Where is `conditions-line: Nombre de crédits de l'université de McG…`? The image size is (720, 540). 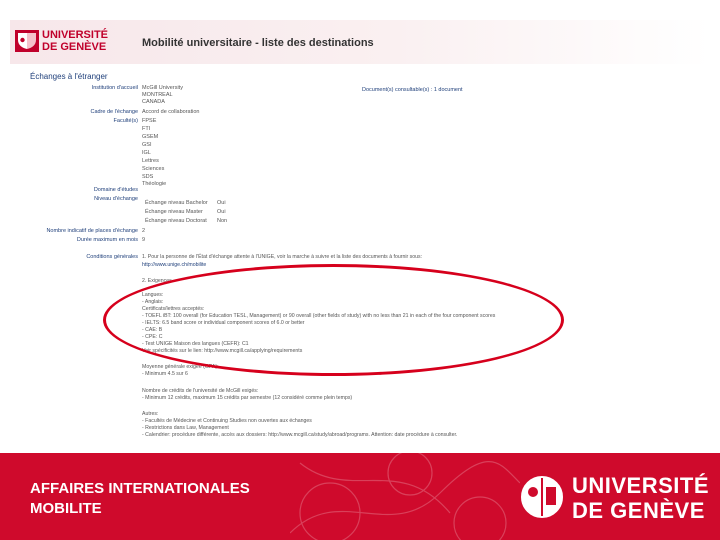
conditions-line: Nombre de crédits de l'université de McG… is located at coordinates (200, 391).